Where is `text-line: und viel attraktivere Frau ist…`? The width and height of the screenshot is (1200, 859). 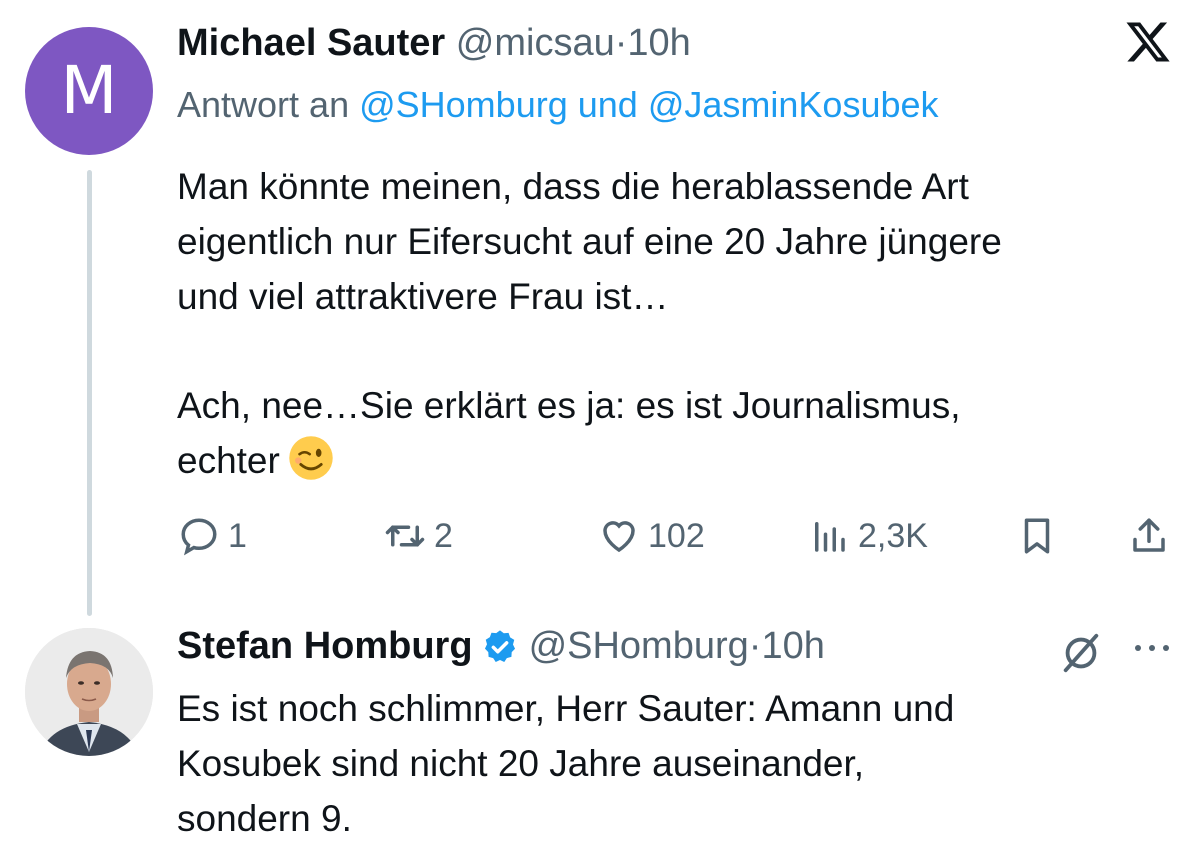 text-line: und viel attraktivere Frau ist… is located at coordinates (423, 296).